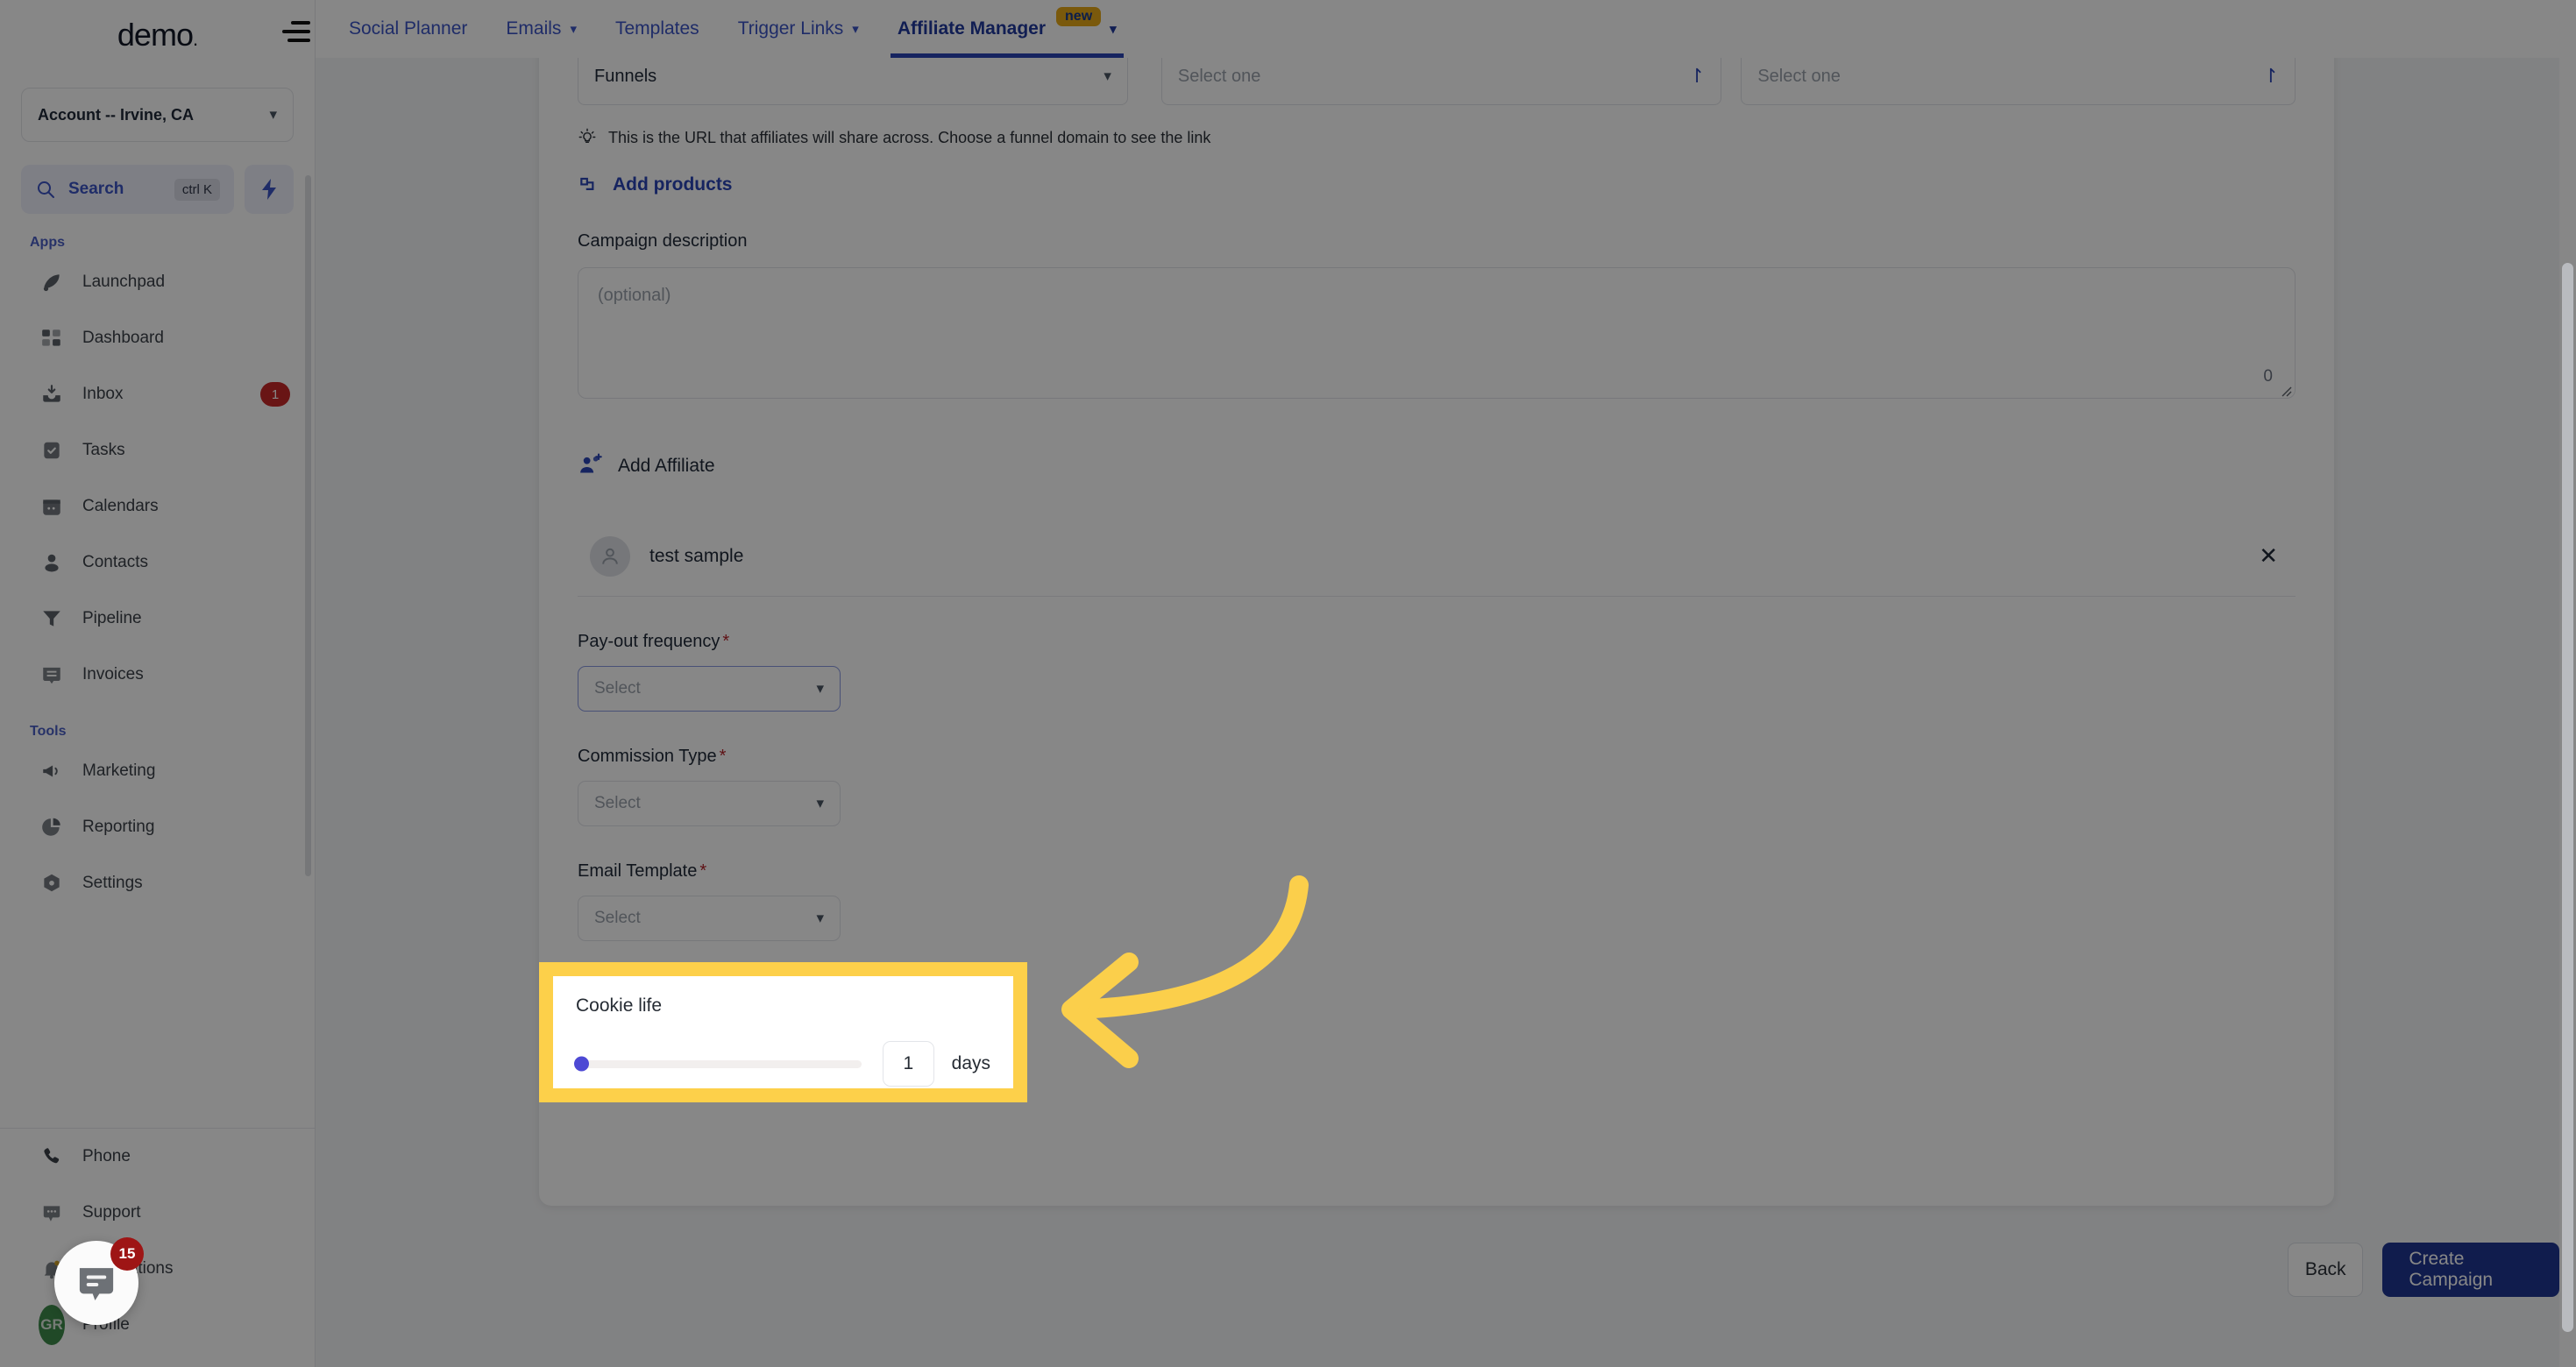 Image resolution: width=2576 pixels, height=1367 pixels. Describe the element at coordinates (1219, 76) in the screenshot. I see `select-placeholder: Select one` at that location.